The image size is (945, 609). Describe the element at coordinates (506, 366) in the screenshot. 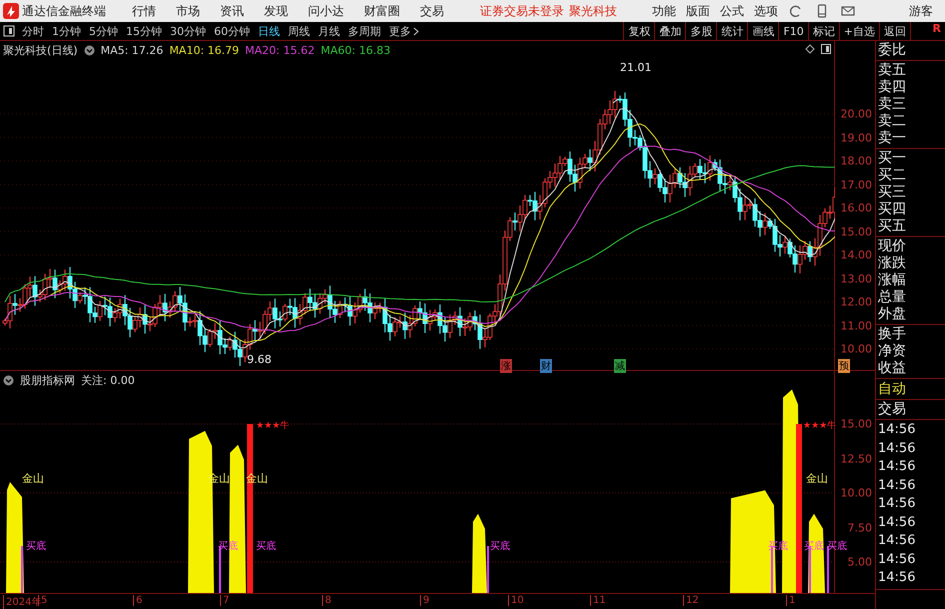

I see `event-marker: 涨` at that location.